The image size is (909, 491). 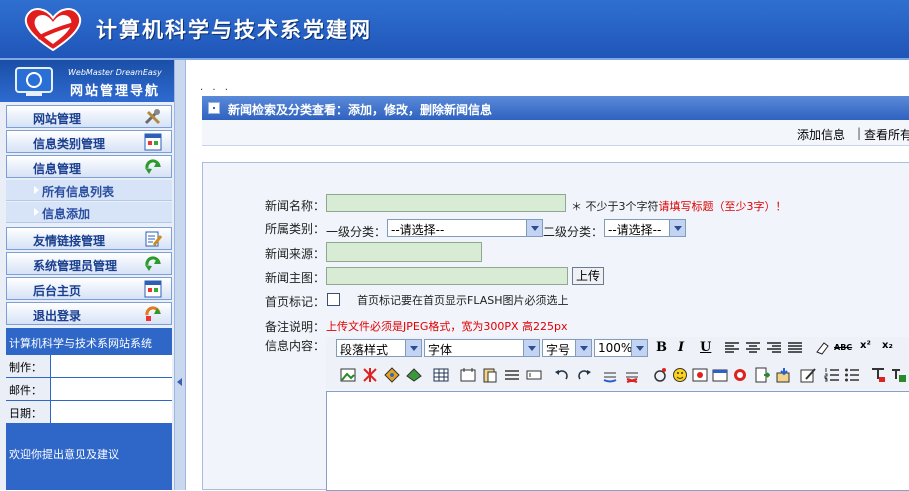 What do you see at coordinates (795, 348) in the screenshot?
I see `justify-icon` at bounding box center [795, 348].